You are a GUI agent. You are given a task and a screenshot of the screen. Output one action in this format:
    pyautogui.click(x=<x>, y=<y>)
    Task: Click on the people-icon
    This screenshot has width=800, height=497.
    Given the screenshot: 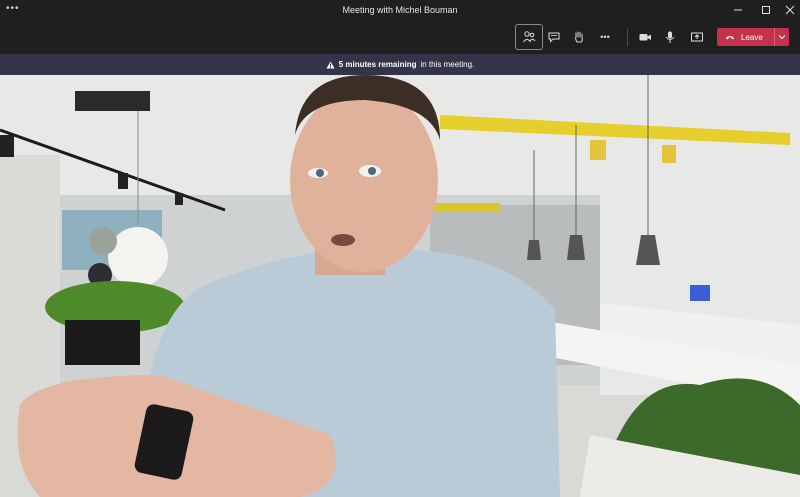 What is the action you would take?
    pyautogui.click(x=529, y=37)
    